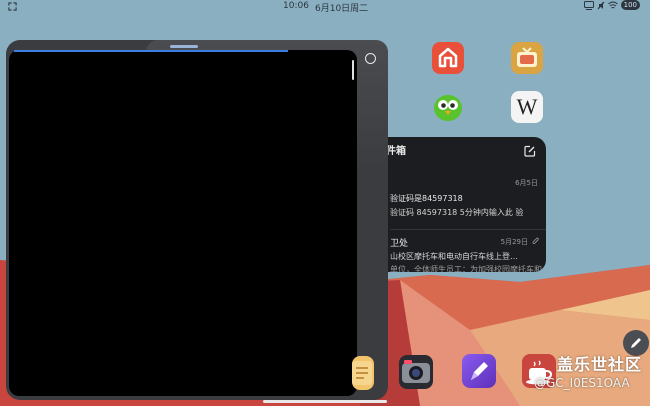 The width and height of the screenshot is (650, 406). Describe the element at coordinates (296, 6) in the screenshot. I see `status-time: 10:06` at that location.